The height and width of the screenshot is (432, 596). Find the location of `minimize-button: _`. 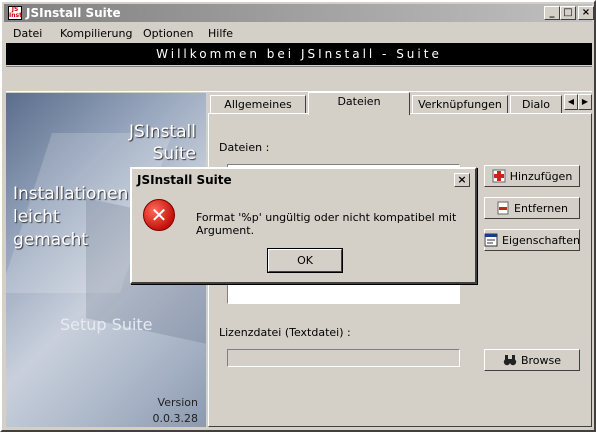

minimize-button: _ is located at coordinates (552, 13).